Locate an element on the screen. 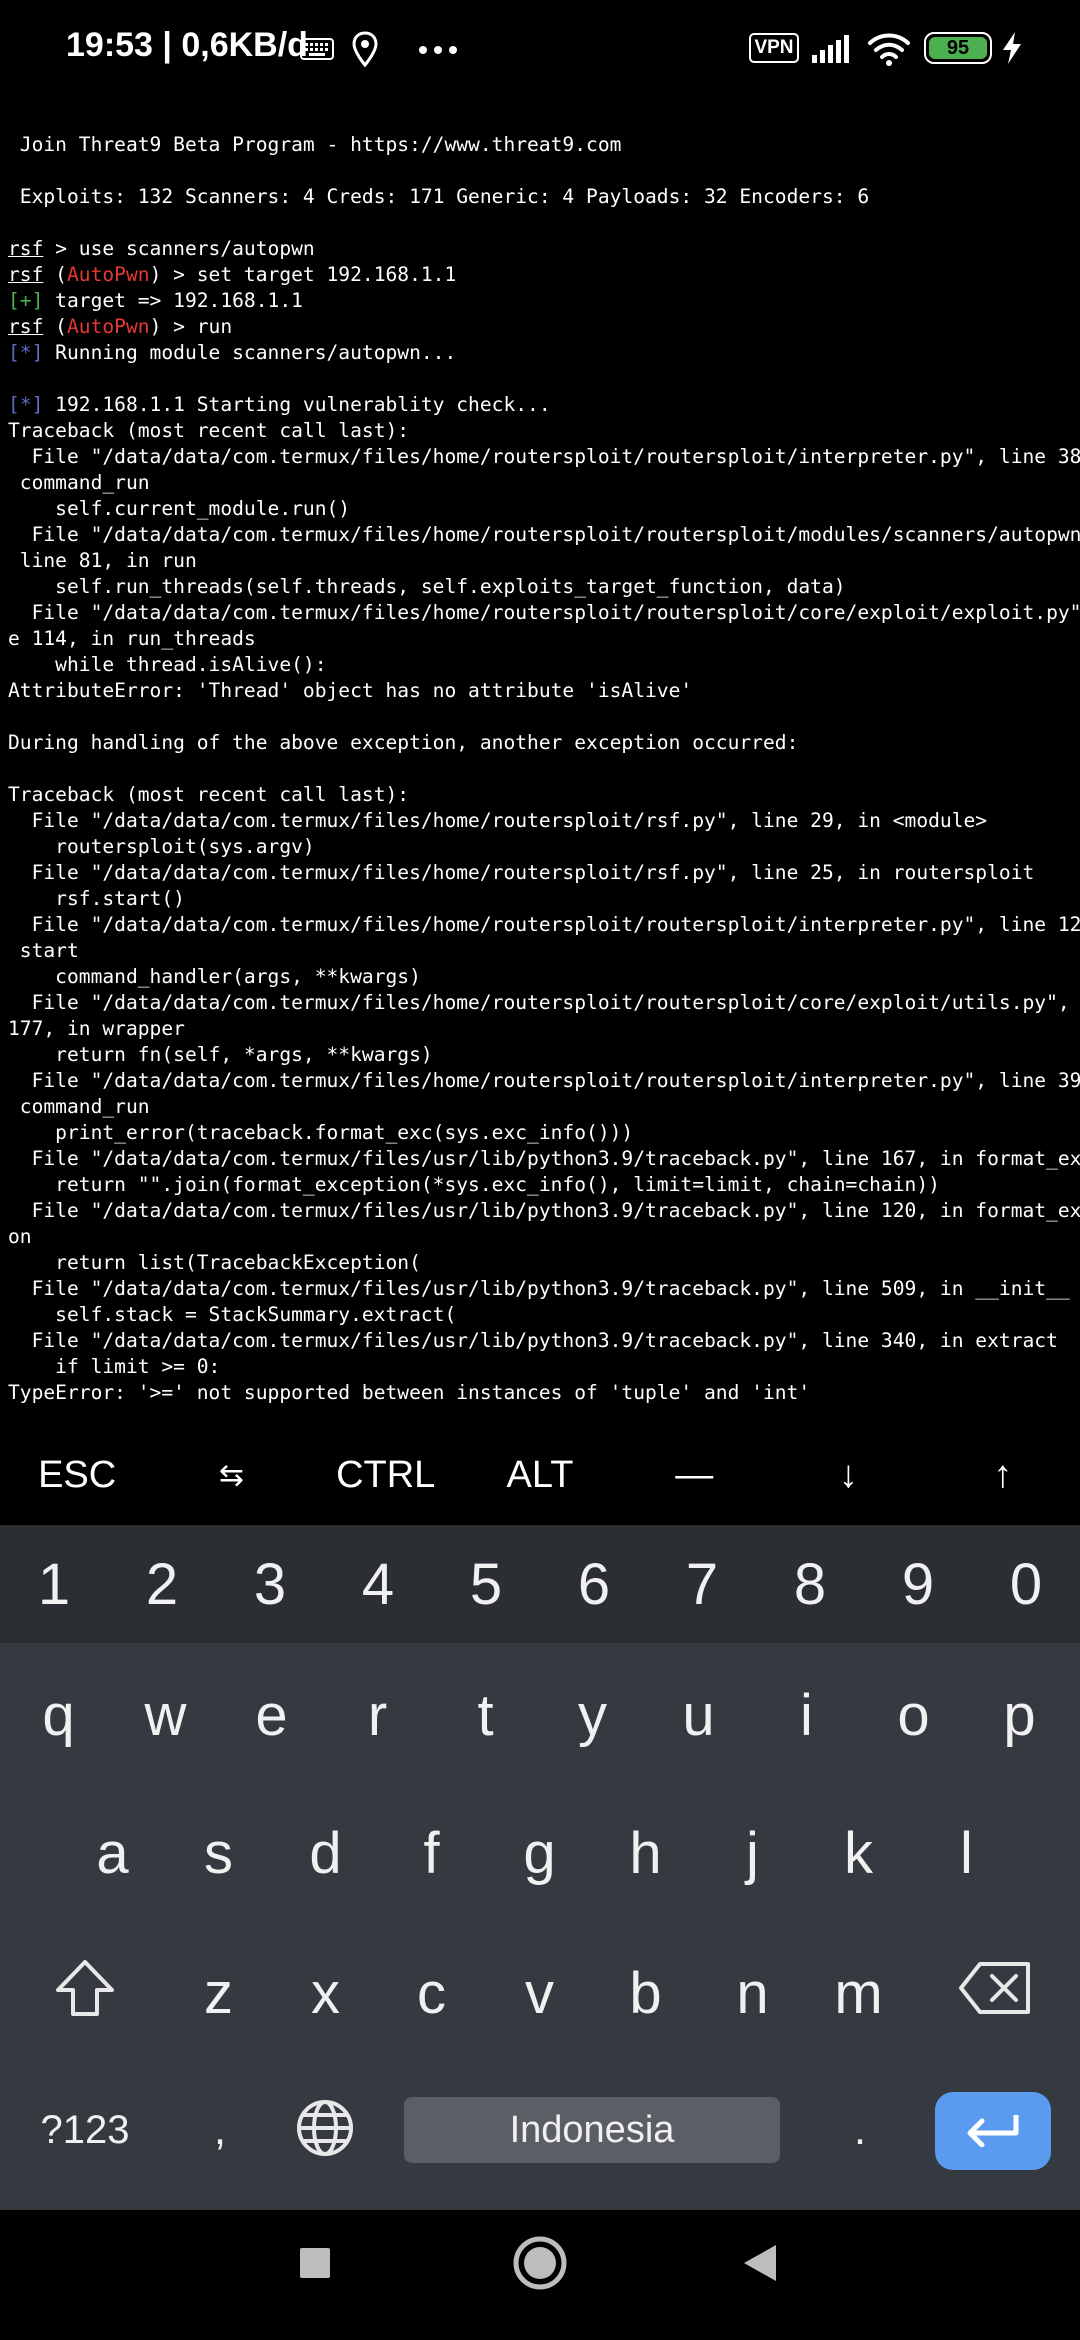 This screenshot has height=2340, width=1080. shift-icon is located at coordinates (85, 1990).